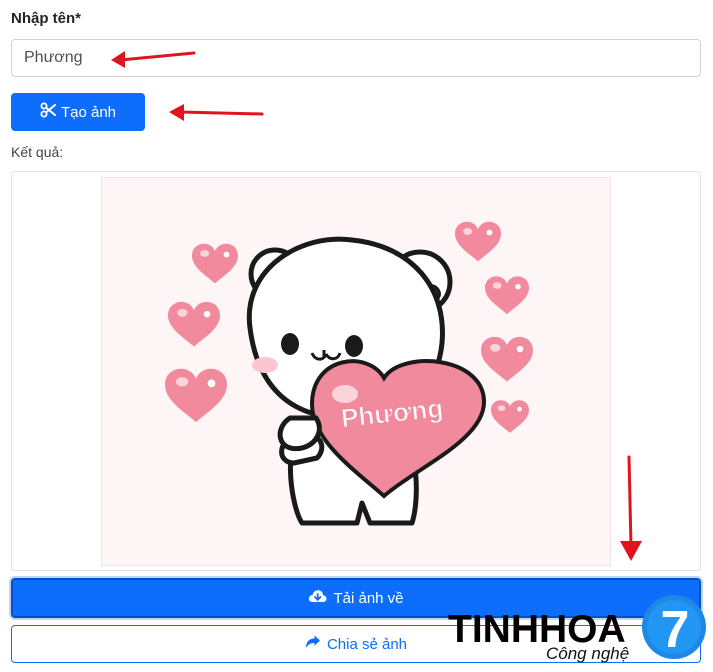  I want to click on share-button-label: Chia sẻ ảnh, so click(367, 644).